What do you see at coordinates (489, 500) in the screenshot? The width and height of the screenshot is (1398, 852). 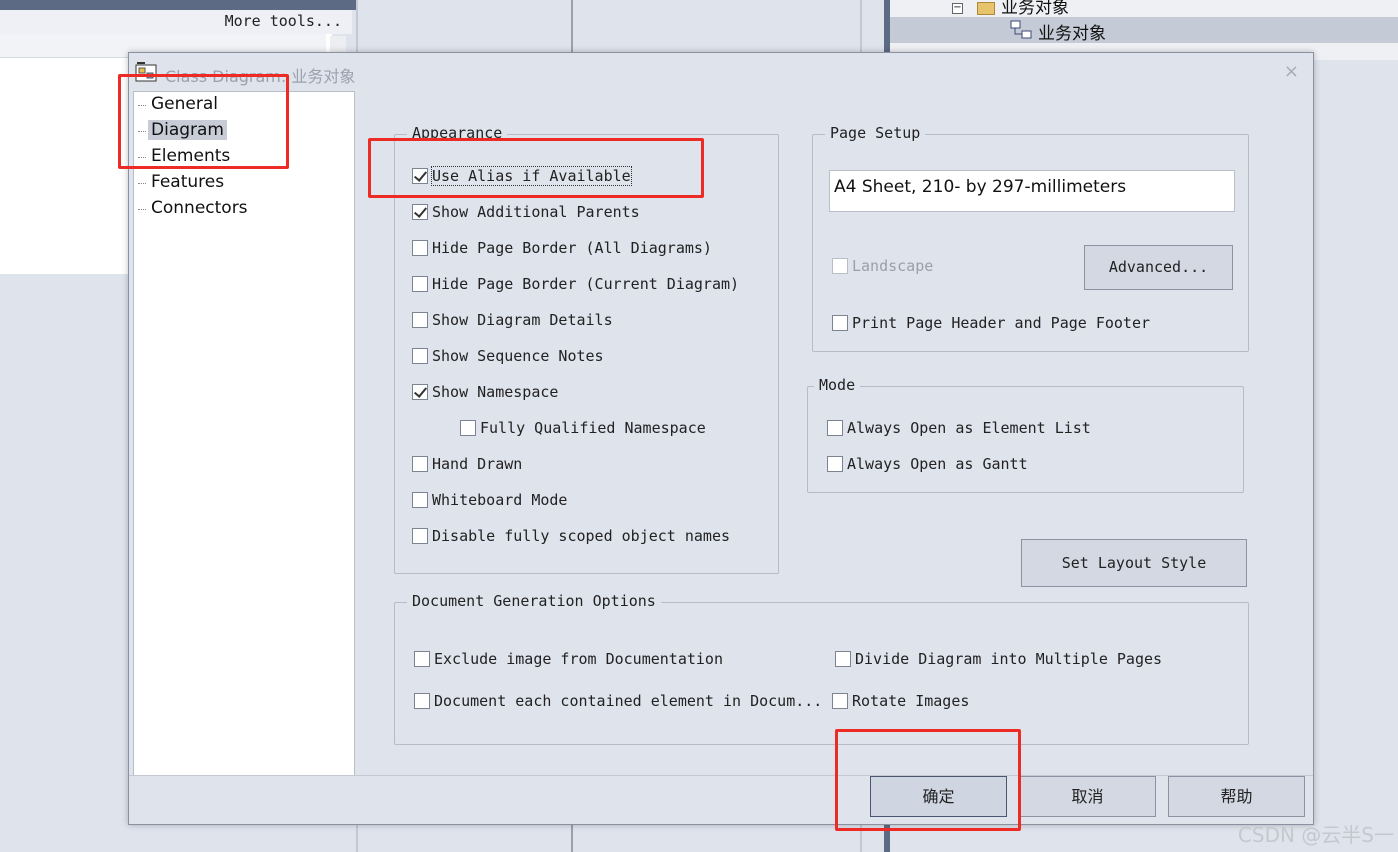 I see `whiteboard-mode-checkbox: Whiteboard Mode` at bounding box center [489, 500].